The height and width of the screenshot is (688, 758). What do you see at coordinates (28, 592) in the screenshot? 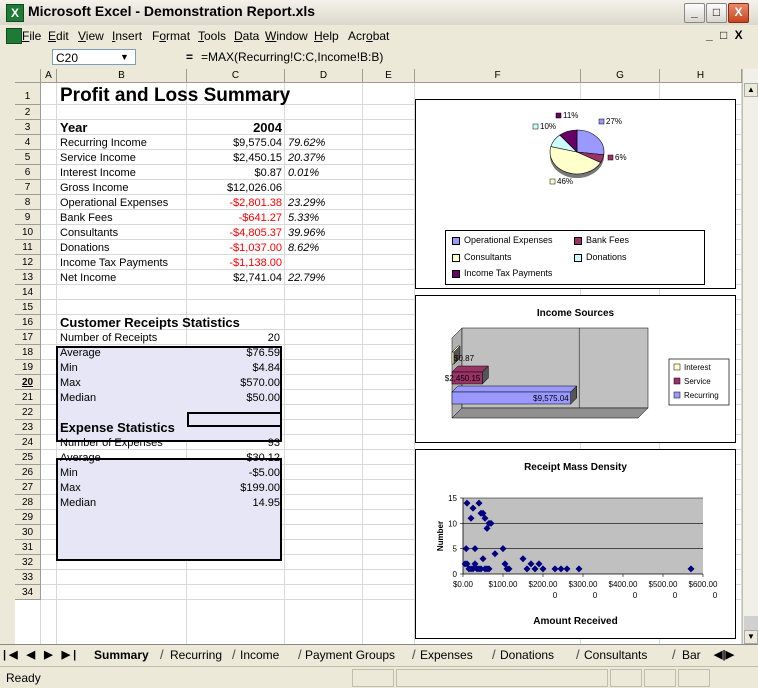
I see `row-header-34: 34` at bounding box center [28, 592].